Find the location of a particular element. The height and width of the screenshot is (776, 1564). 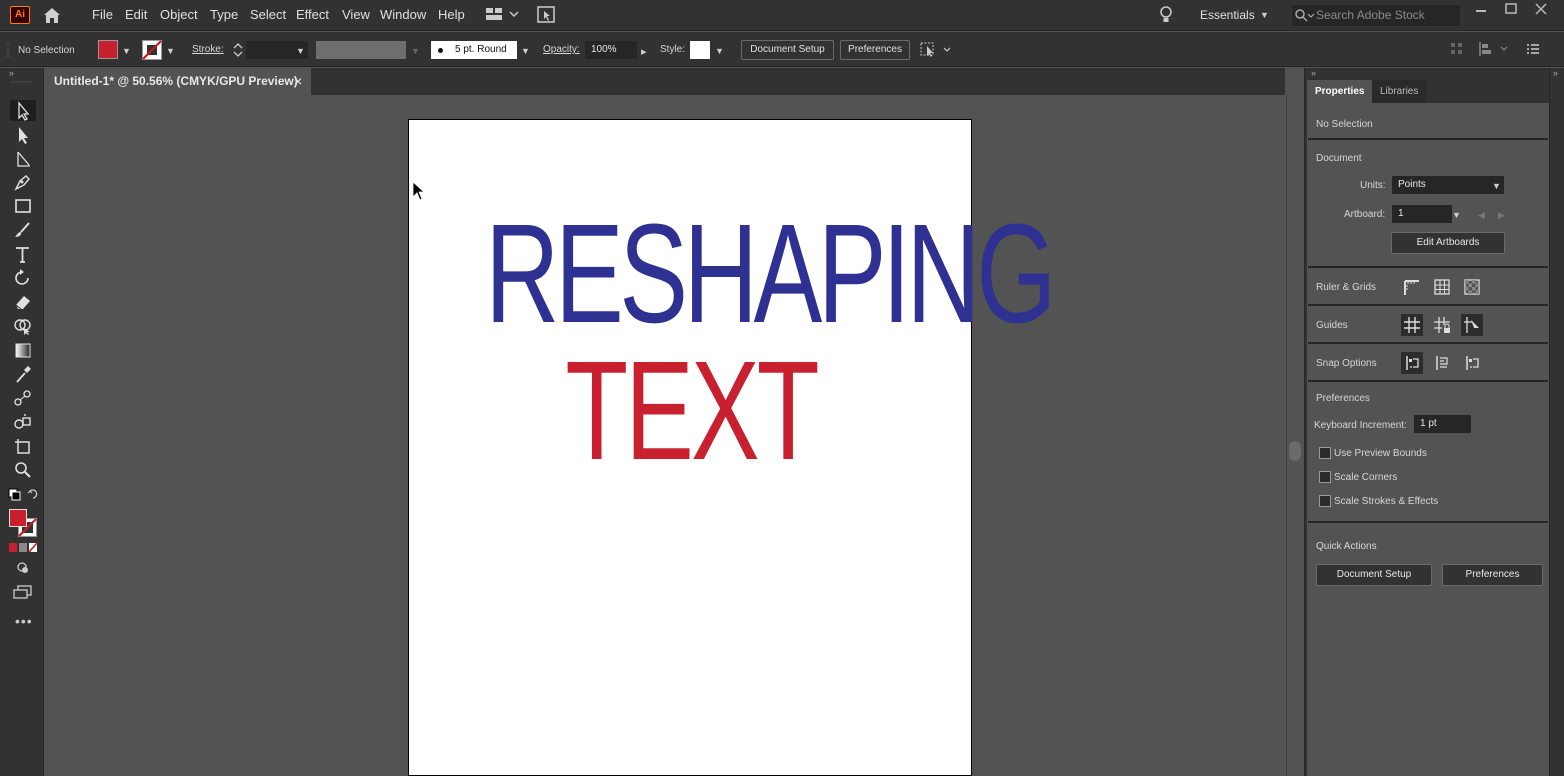

rectangle-tool-icon is located at coordinates (23, 206).